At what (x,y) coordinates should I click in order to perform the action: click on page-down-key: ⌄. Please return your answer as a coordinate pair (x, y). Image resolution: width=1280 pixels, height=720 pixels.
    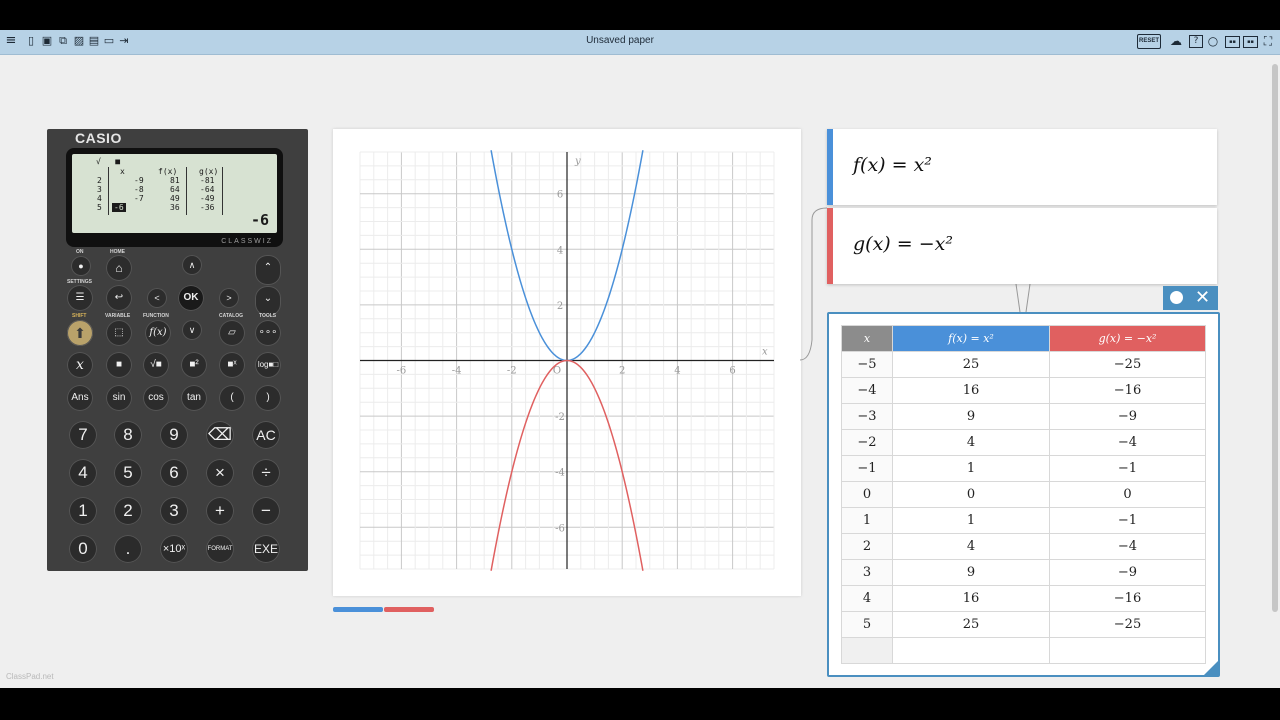
    Looking at the image, I should click on (268, 301).